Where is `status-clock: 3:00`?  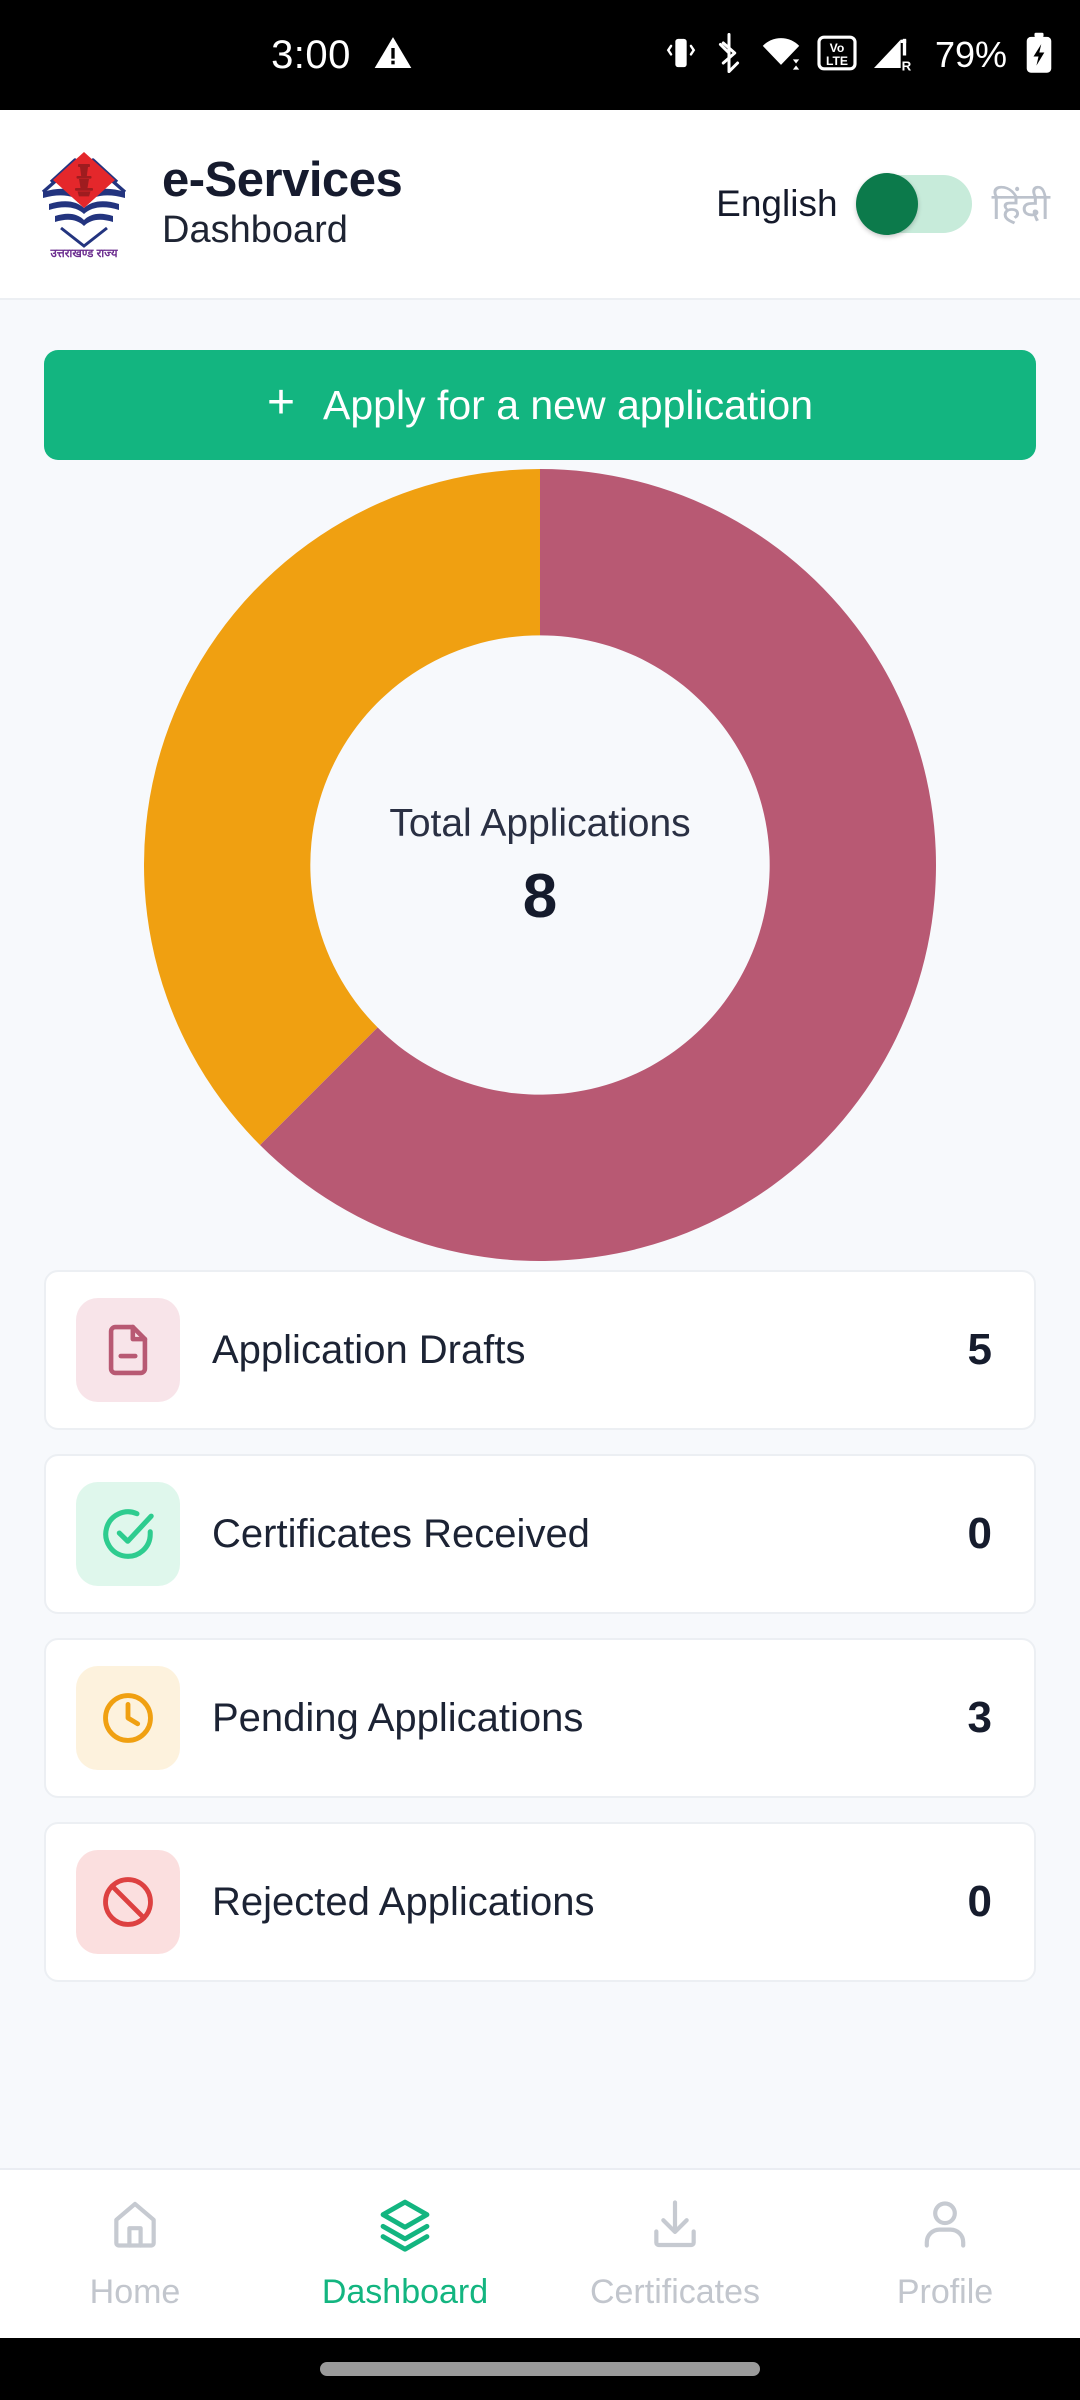 status-clock: 3:00 is located at coordinates (311, 54).